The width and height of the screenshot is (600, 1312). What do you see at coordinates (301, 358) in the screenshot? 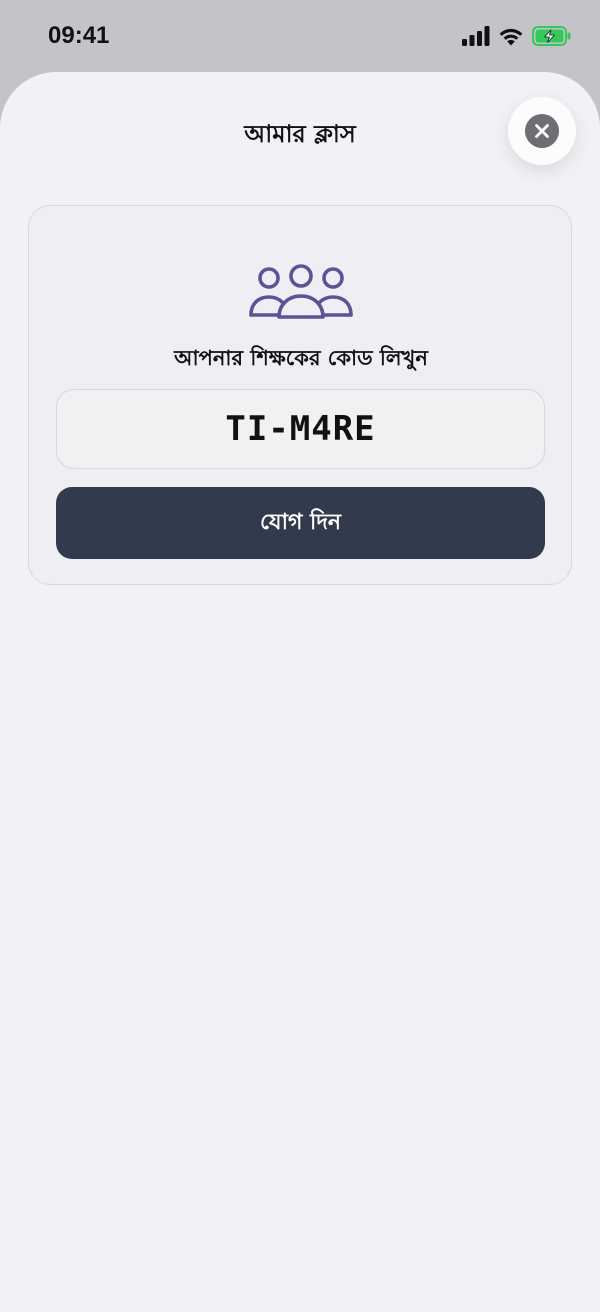
I see `code-prompt: আপনার শিক্ষকের কোড লিখুন` at bounding box center [301, 358].